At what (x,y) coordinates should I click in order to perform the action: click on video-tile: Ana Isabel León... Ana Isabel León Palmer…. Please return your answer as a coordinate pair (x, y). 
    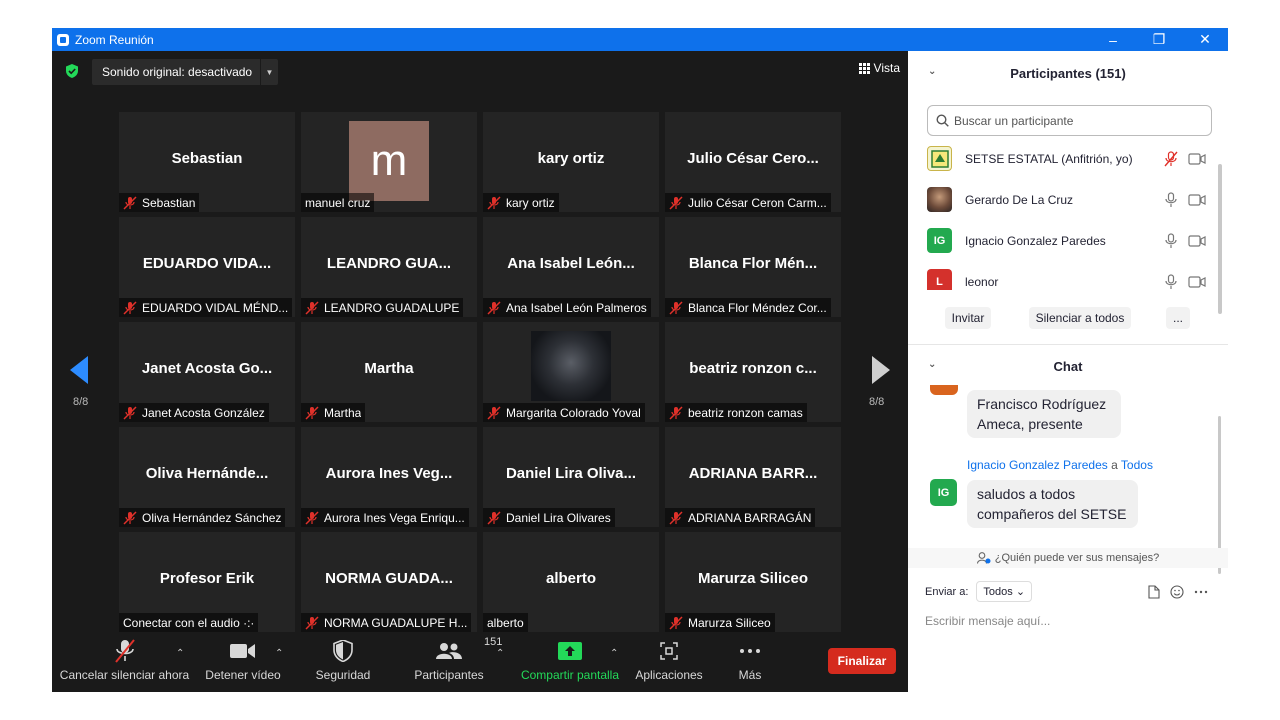
    Looking at the image, I should click on (571, 267).